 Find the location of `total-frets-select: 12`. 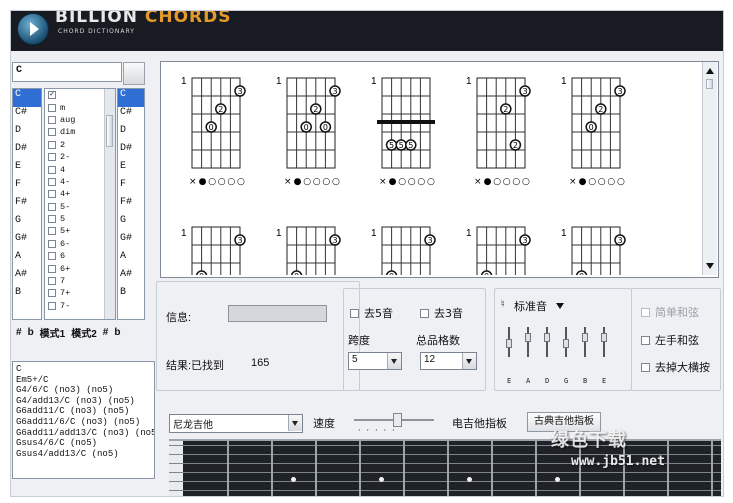

total-frets-select: 12 is located at coordinates (448, 361).